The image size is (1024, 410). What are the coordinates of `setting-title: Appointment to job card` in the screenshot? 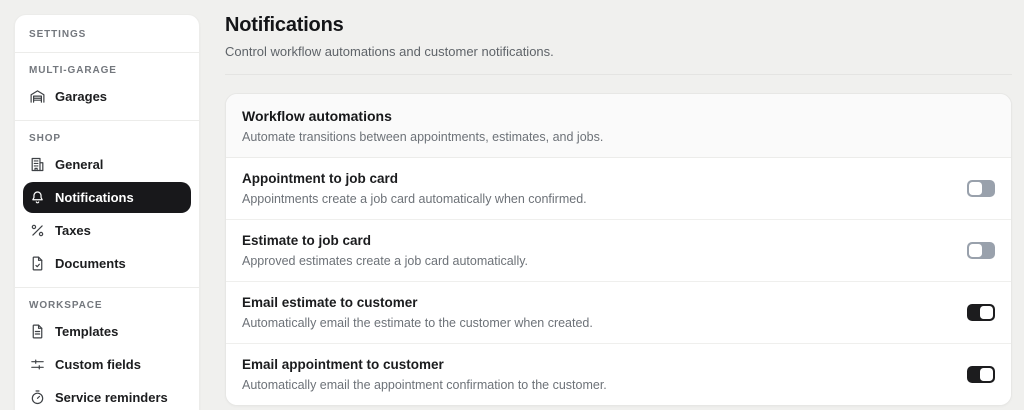 It's located at (320, 178).